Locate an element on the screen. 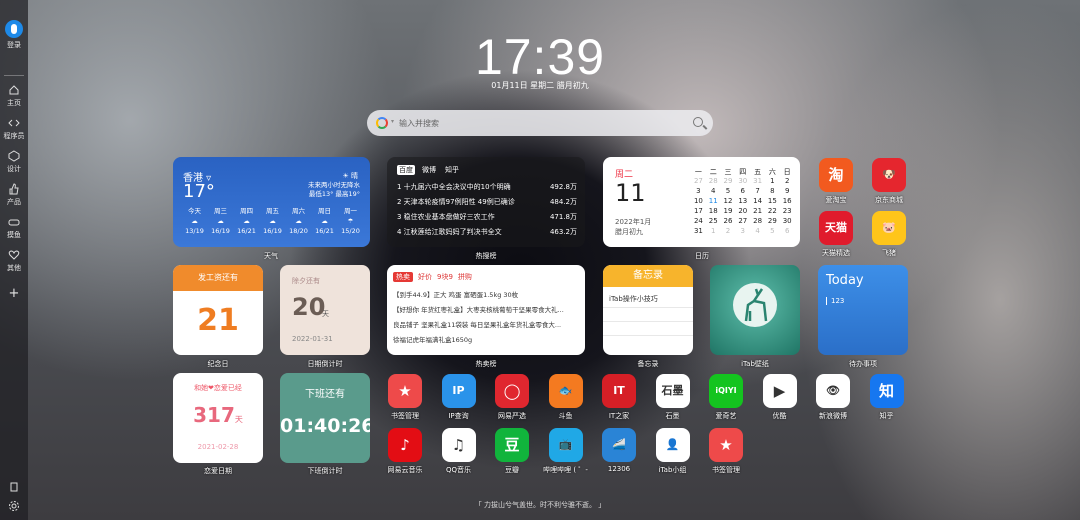 The height and width of the screenshot is (520, 1080). 豆瓣-app-icon: 豆 is located at coordinates (512, 445).